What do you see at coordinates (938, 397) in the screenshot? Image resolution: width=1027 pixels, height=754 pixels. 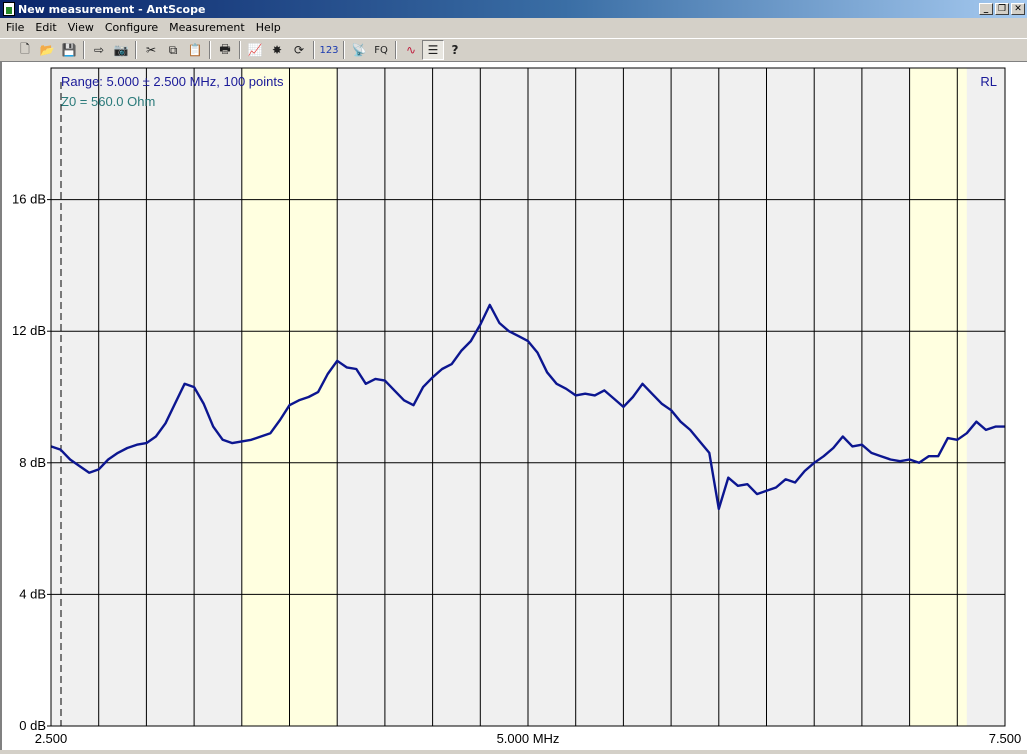 I see `band-highlight` at bounding box center [938, 397].